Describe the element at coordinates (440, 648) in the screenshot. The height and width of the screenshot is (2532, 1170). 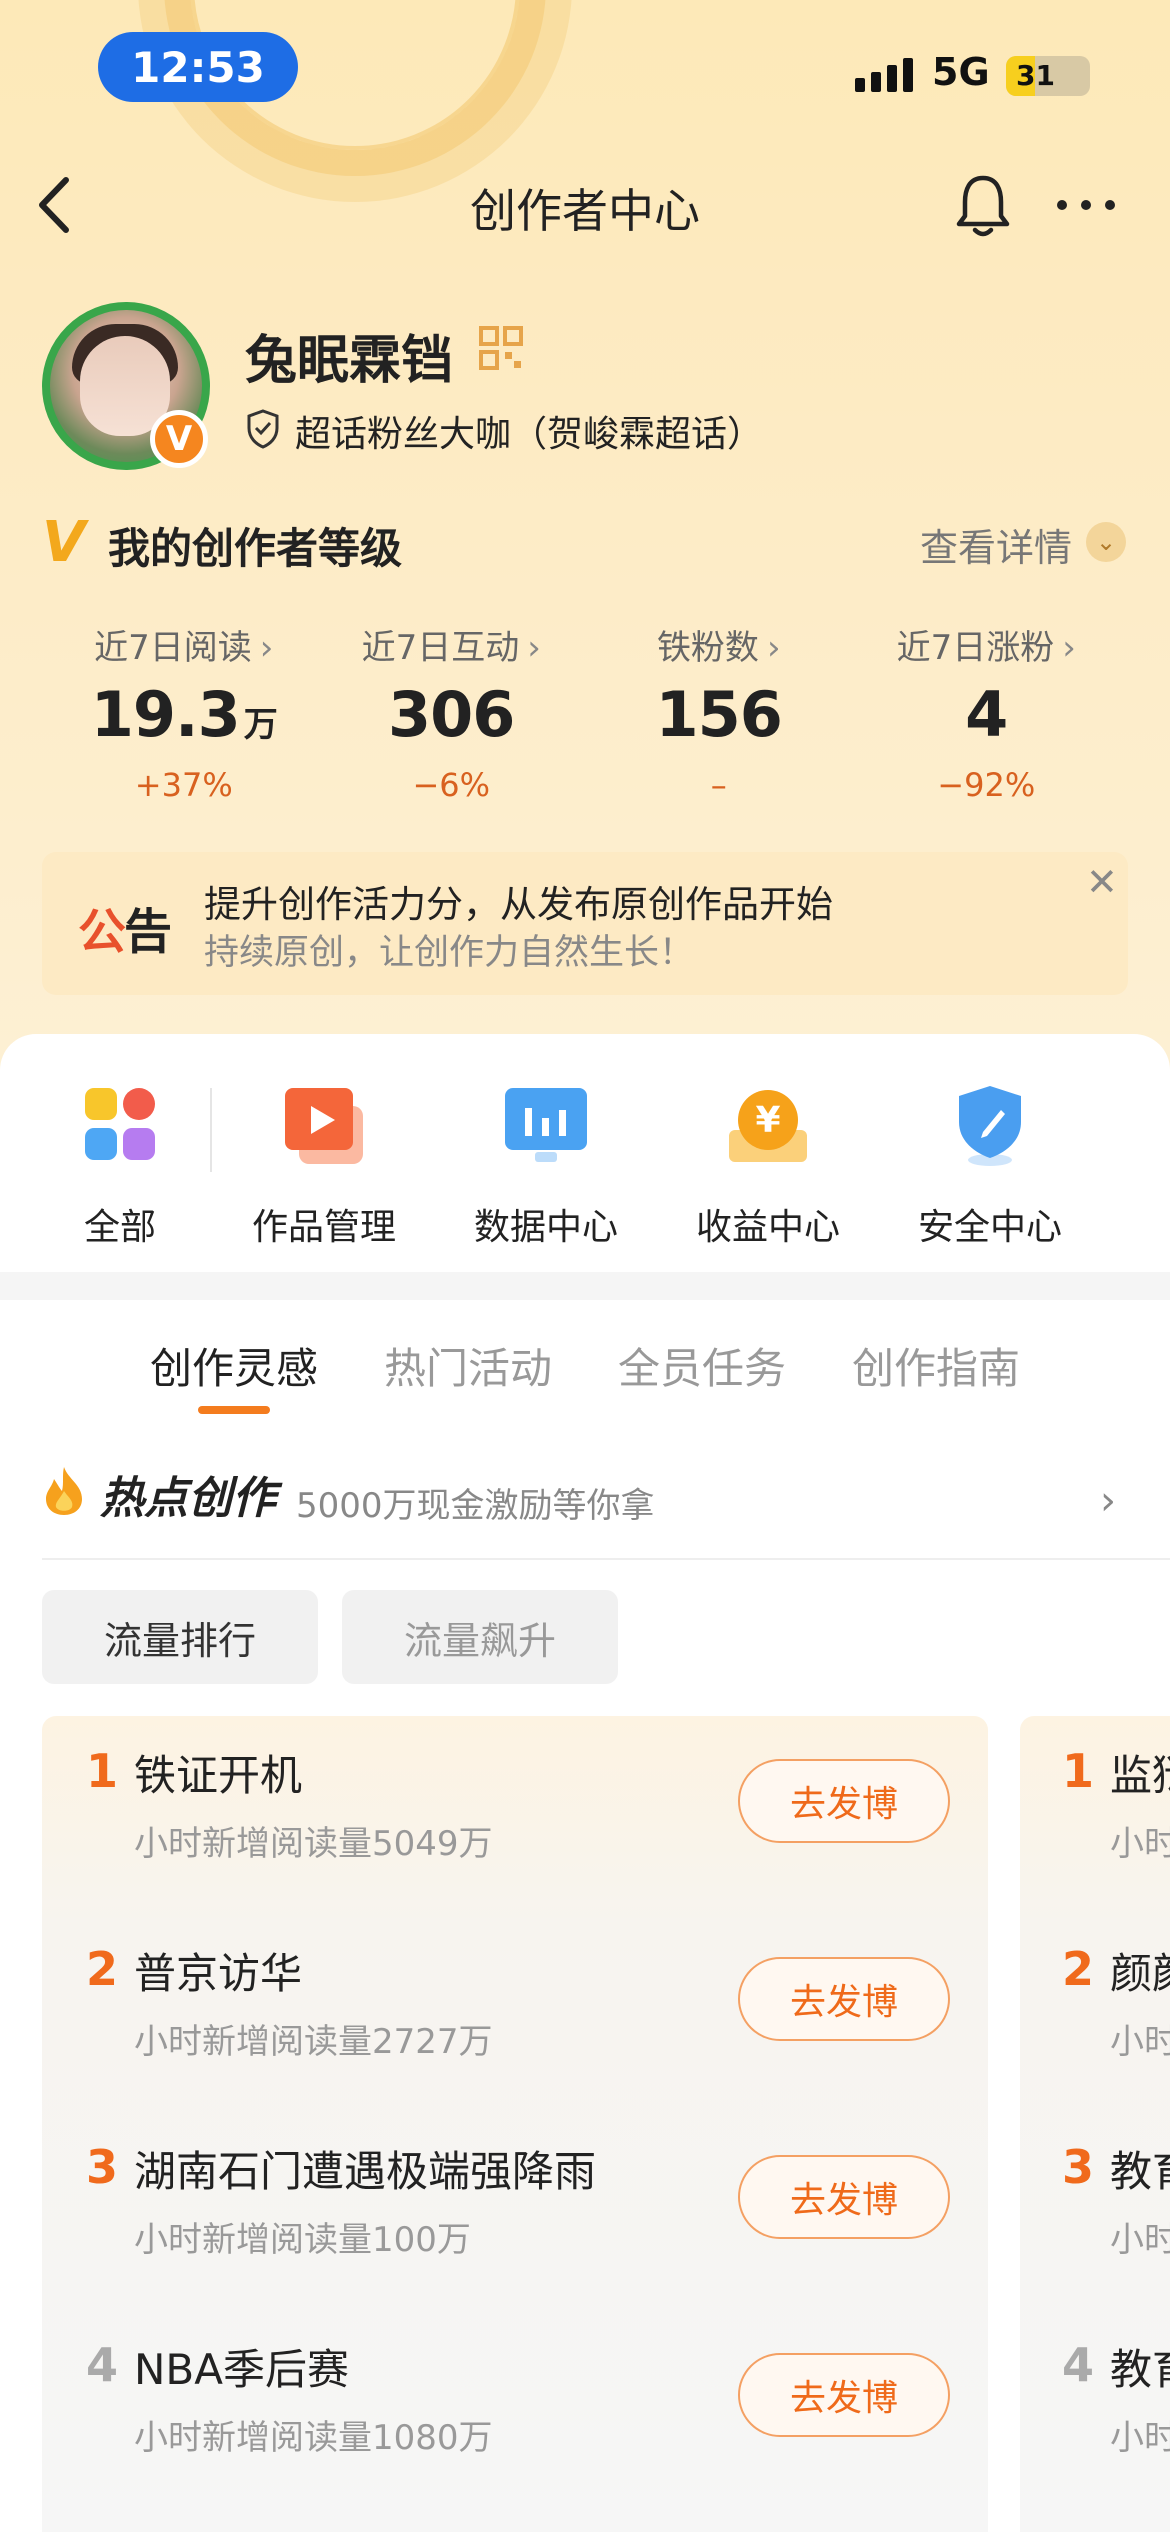
I see `stat-label: 近7日互动` at that location.